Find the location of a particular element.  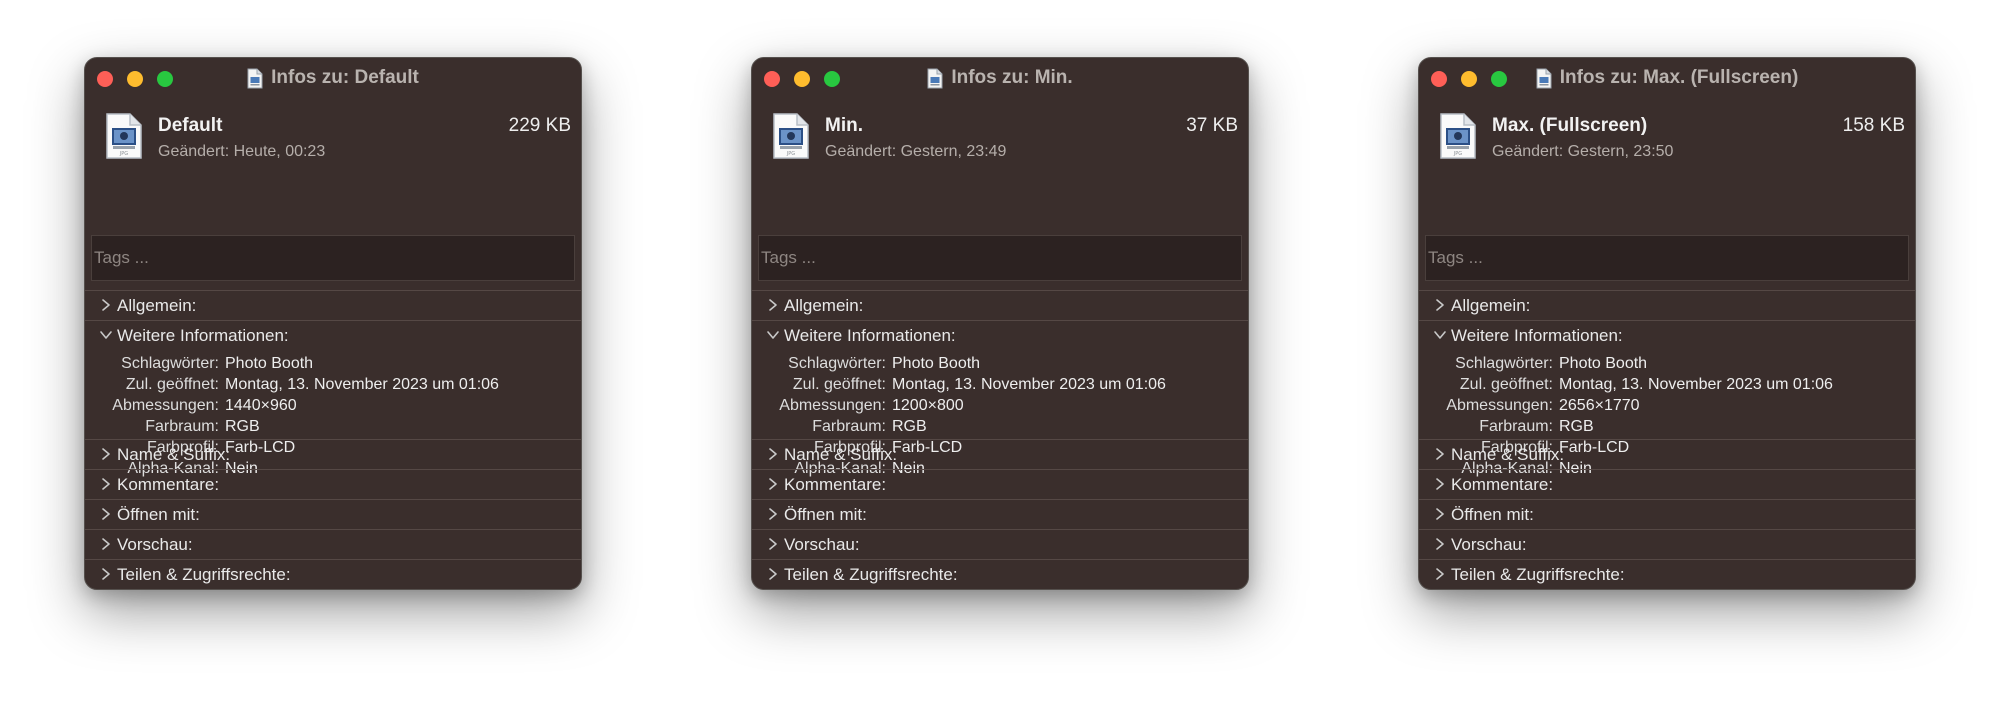

window-title: Infos zu: Default is located at coordinates (333, 78).